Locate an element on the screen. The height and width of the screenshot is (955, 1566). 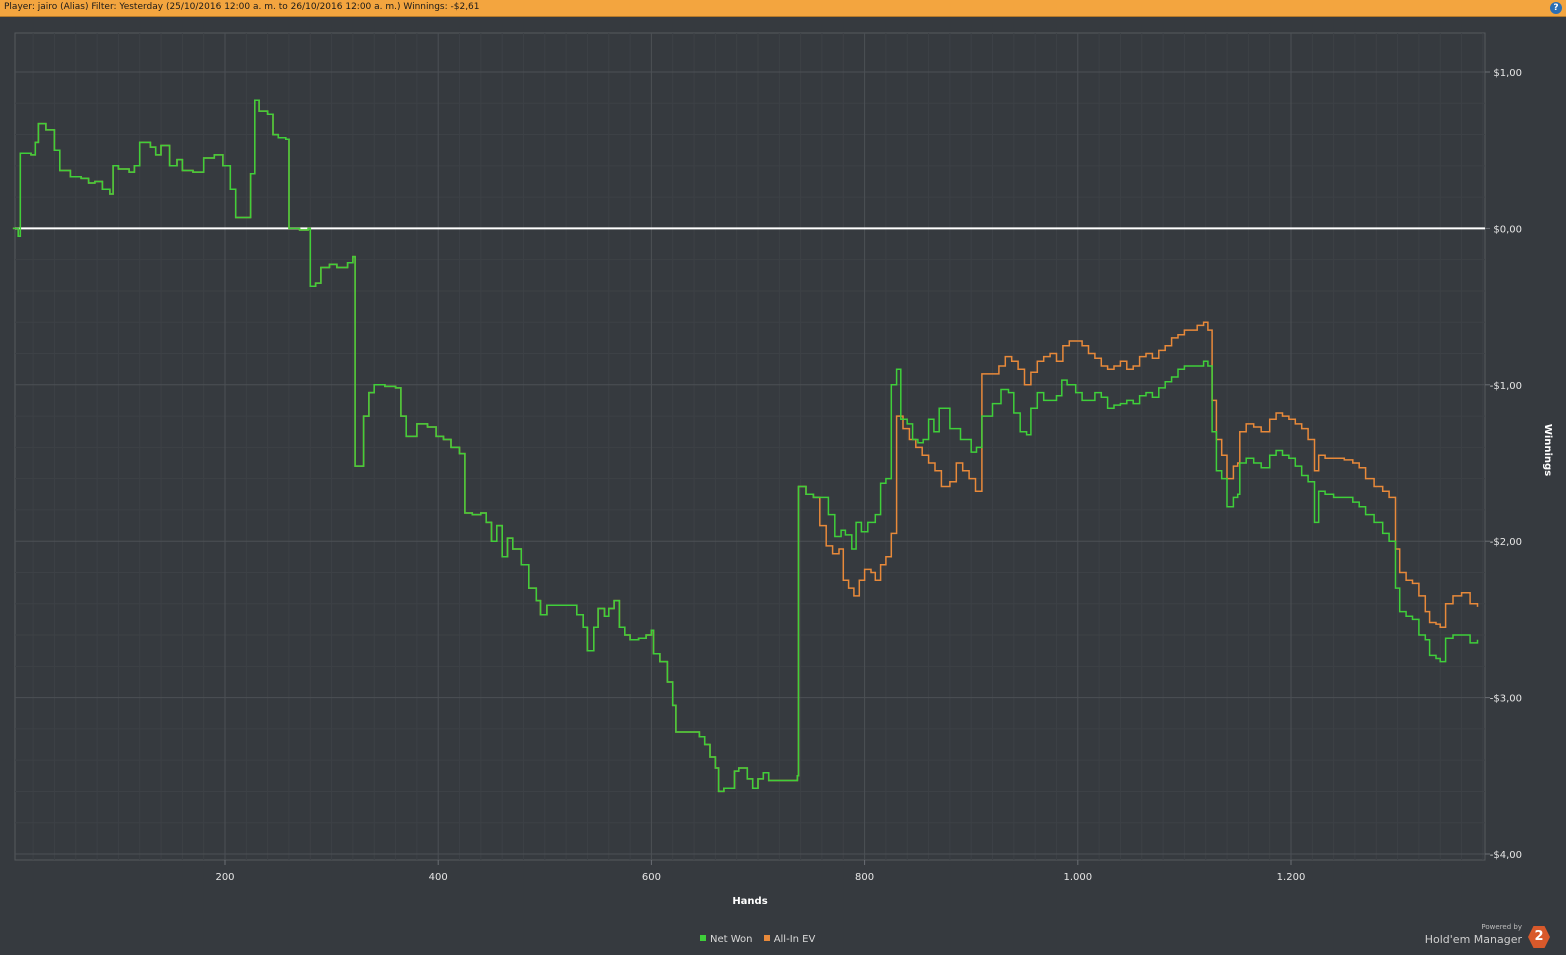
powered-by-text: Powered by is located at coordinates (1501, 927).